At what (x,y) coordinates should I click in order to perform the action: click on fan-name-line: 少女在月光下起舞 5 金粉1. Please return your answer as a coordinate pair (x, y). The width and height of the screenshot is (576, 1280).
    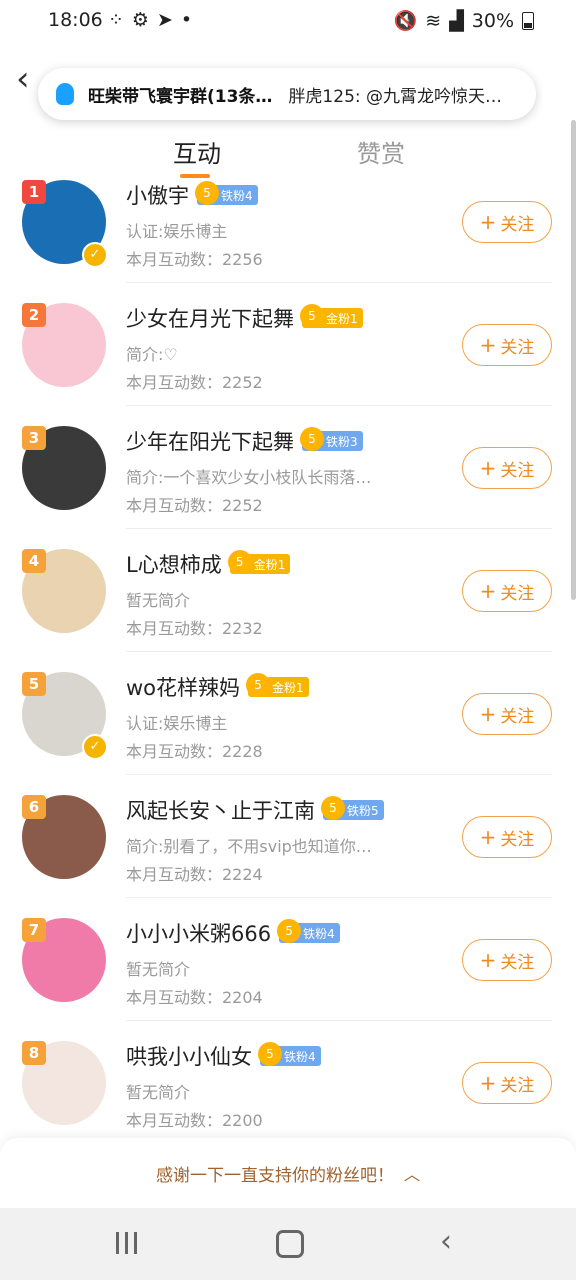
    Looking at the image, I should click on (244, 318).